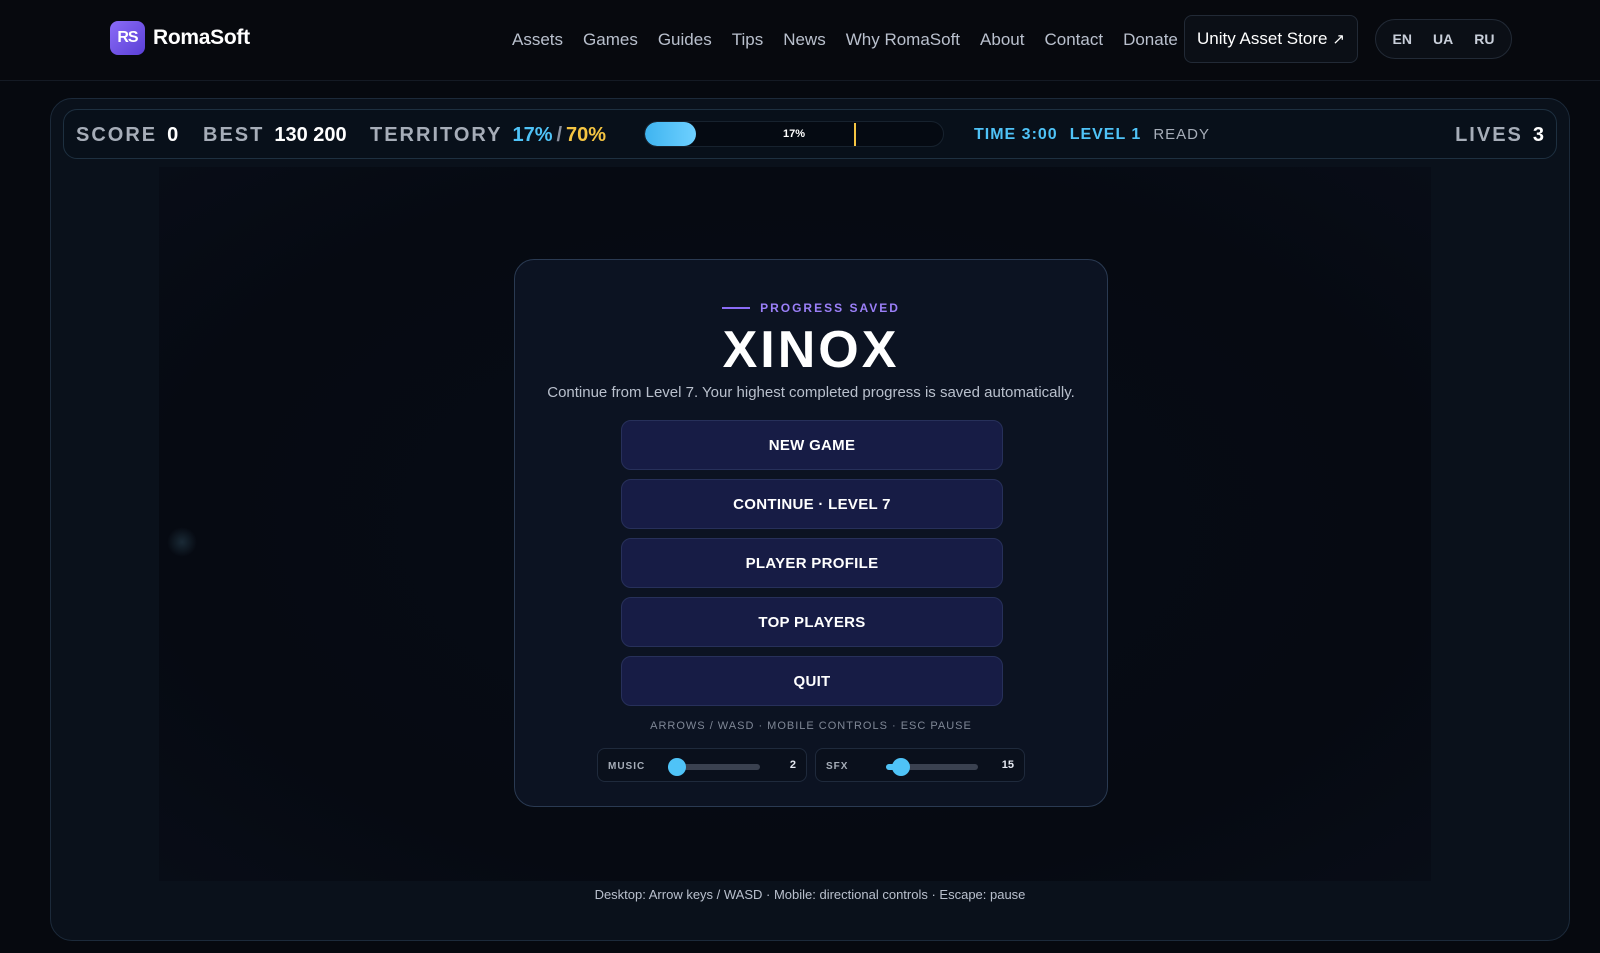 This screenshot has height=953, width=1600. I want to click on hud-score: SCORE 0, so click(127, 135).